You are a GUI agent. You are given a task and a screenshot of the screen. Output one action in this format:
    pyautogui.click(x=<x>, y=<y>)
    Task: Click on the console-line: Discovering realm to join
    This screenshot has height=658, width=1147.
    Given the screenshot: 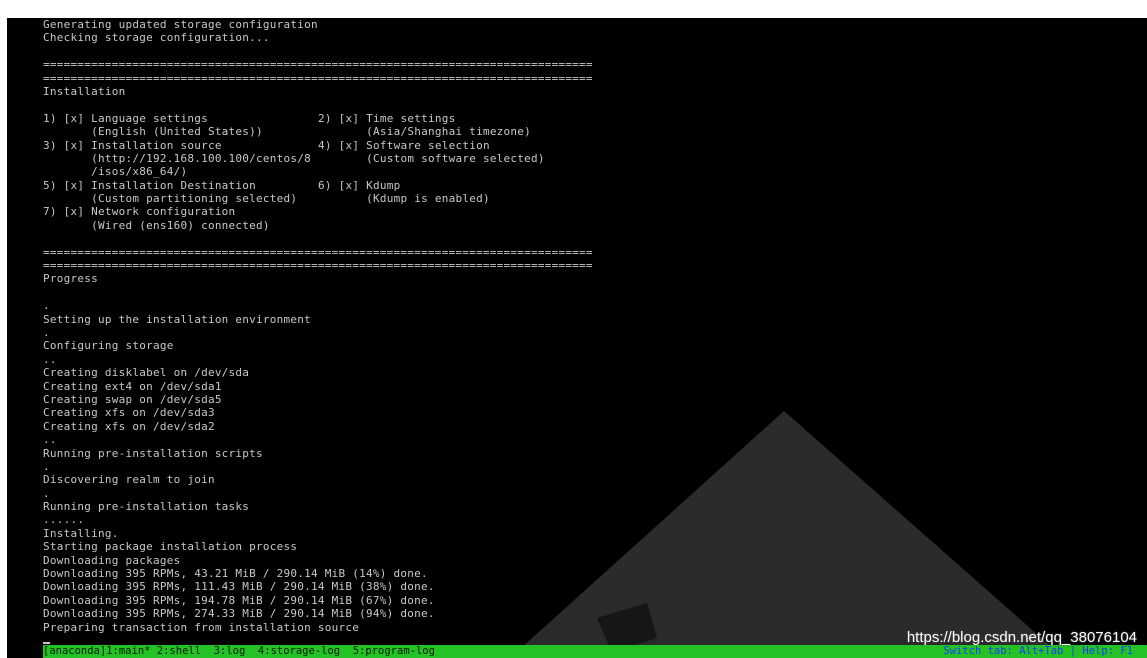 What is the action you would take?
    pyautogui.click(x=318, y=479)
    